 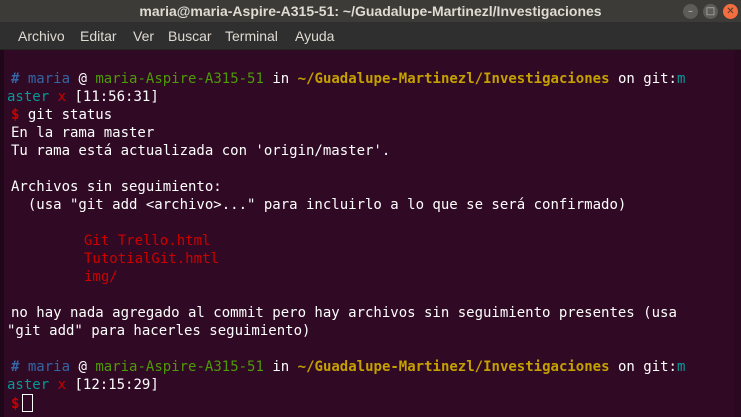 What do you see at coordinates (101, 277) in the screenshot?
I see `untracked-file: img/` at bounding box center [101, 277].